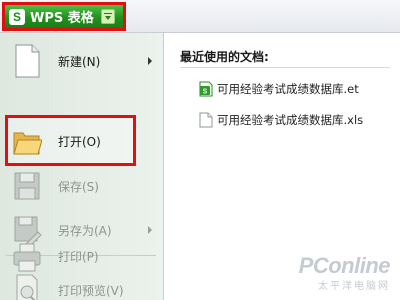 The image size is (400, 300). What do you see at coordinates (27, 61) in the screenshot?
I see `new-document-icon` at bounding box center [27, 61].